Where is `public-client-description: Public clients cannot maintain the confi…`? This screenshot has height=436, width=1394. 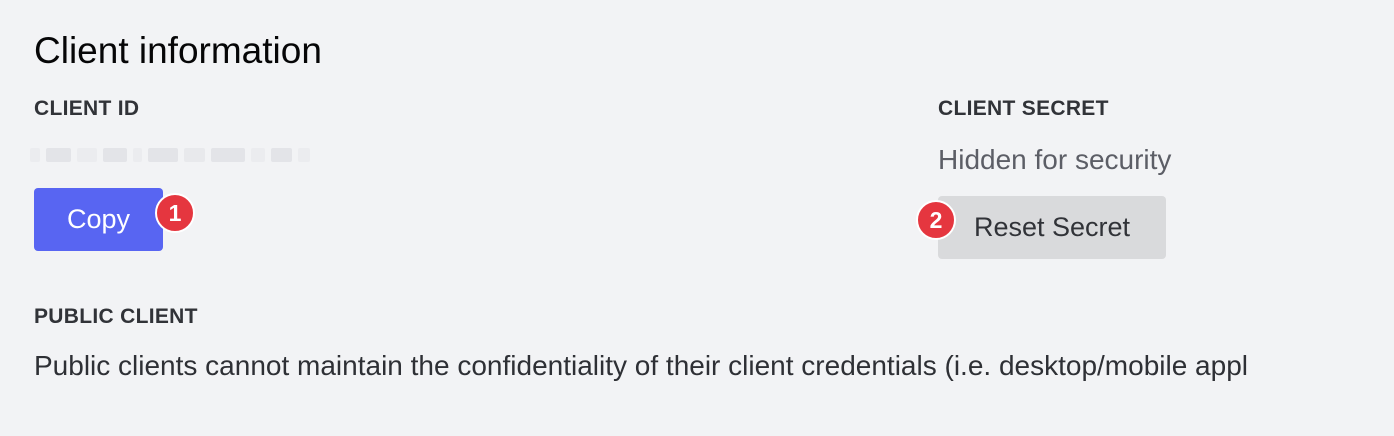 public-client-description: Public clients cannot maintain the confi… is located at coordinates (641, 365).